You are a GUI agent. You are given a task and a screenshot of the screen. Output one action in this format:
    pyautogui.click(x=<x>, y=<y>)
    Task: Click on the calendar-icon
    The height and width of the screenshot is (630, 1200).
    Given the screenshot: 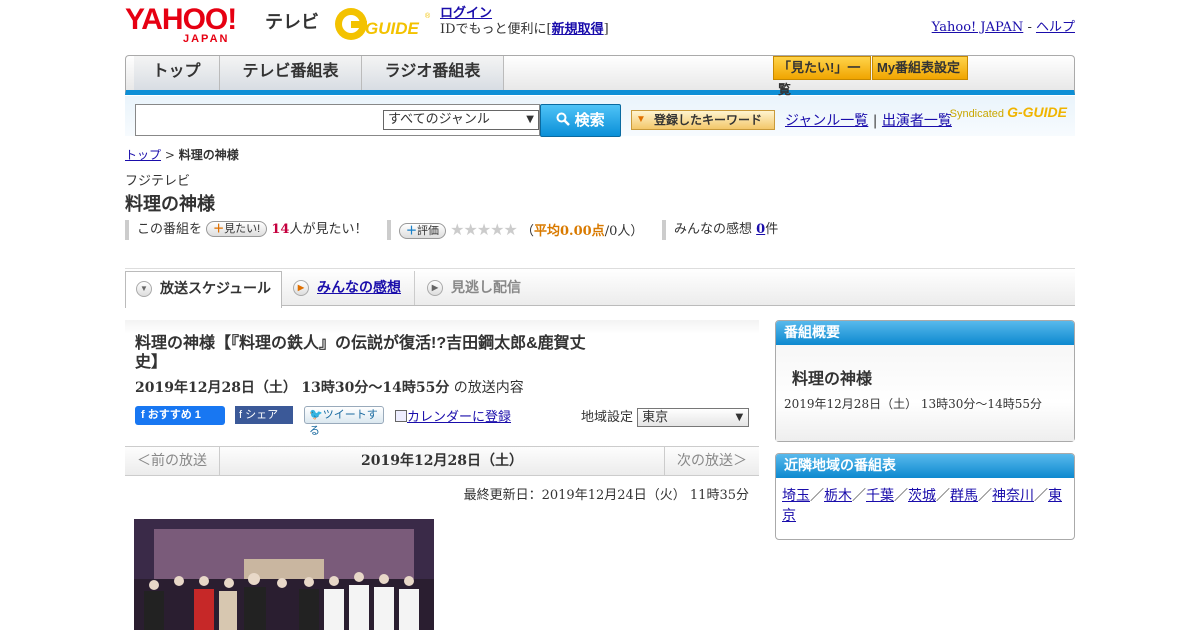 What is the action you would take?
    pyautogui.click(x=401, y=416)
    